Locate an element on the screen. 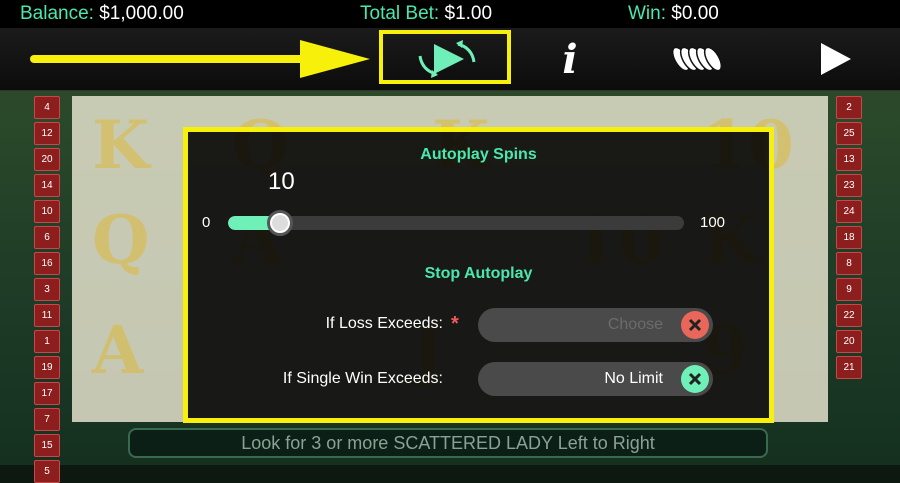  paytable-cell: 24 is located at coordinates (849, 211).